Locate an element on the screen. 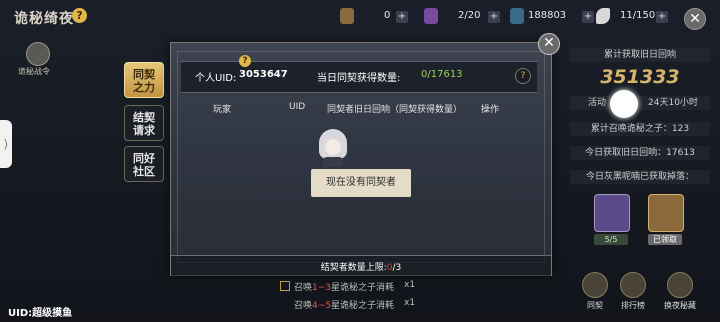 This screenshot has width=720, height=322. today-pact-value: 0/17613 is located at coordinates (442, 74).